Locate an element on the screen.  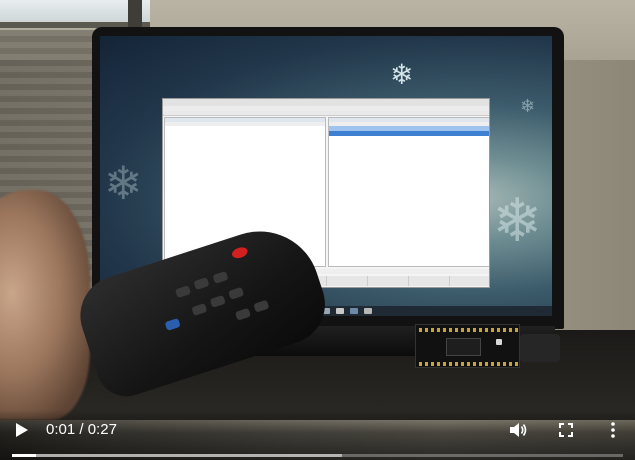
more-options-icon is located at coordinates (613, 430).